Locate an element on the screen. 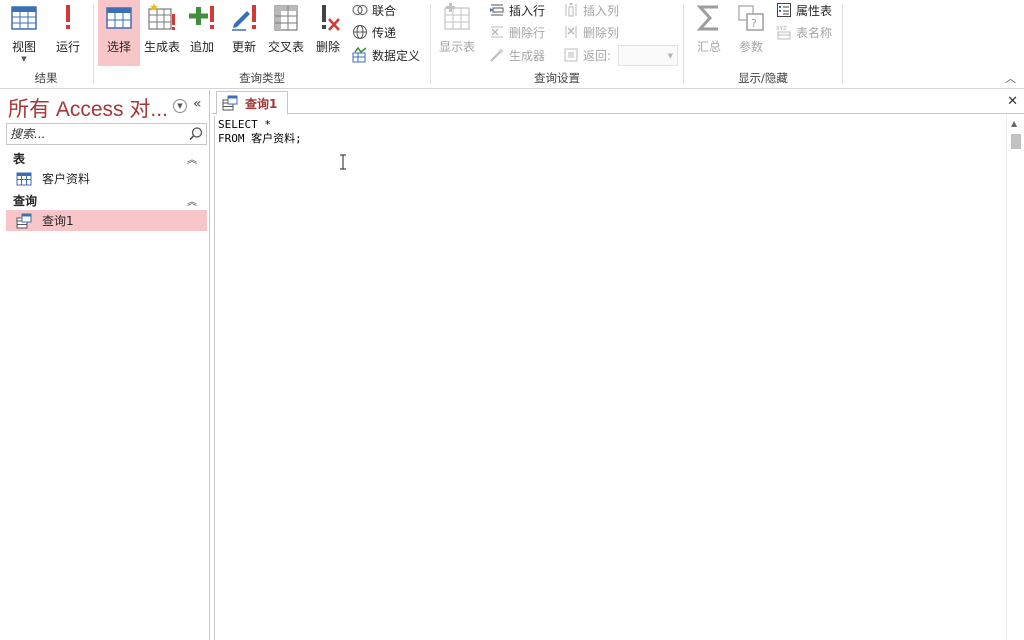  return-icon is located at coordinates (571, 55).